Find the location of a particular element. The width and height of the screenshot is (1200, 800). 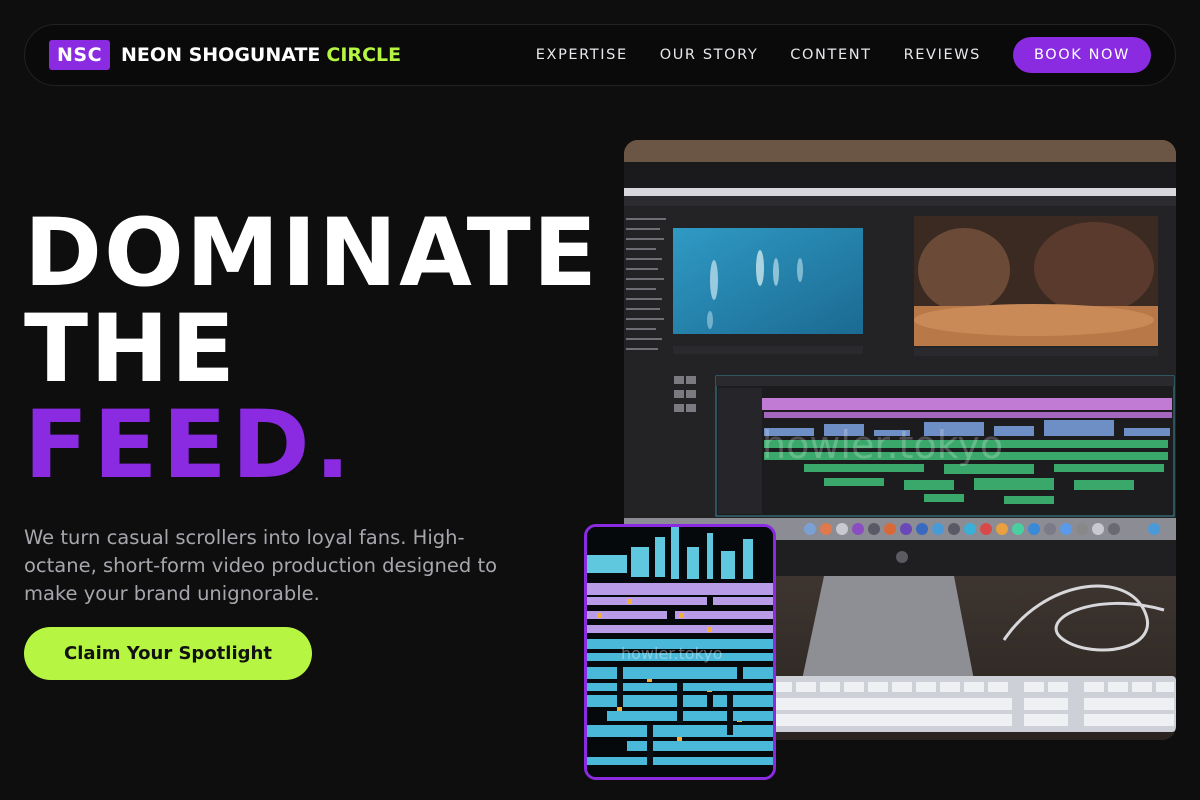

headline-line-3: FEED. is located at coordinates (190, 445).